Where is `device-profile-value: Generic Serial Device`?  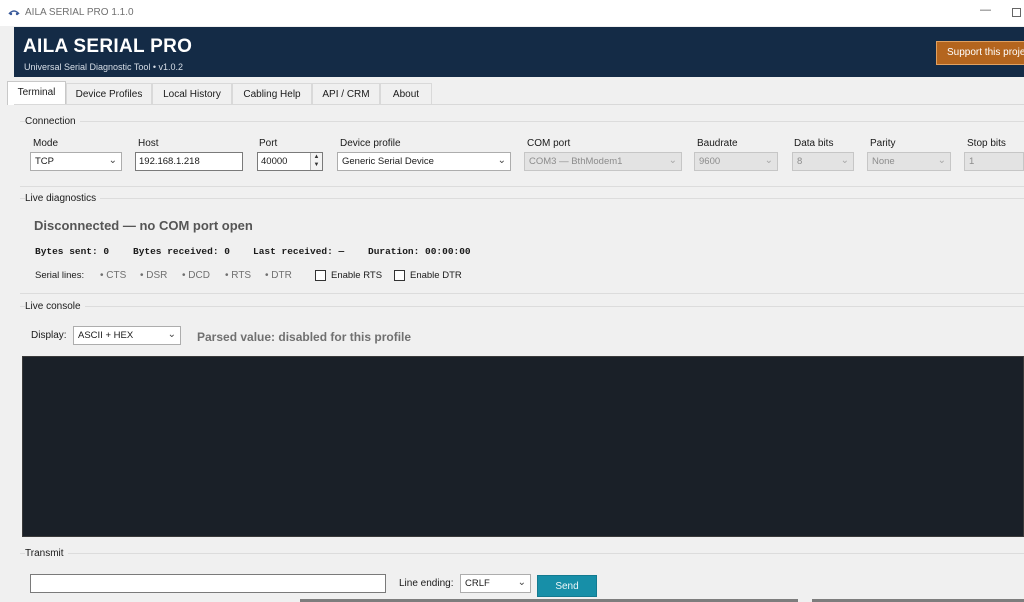 device-profile-value: Generic Serial Device is located at coordinates (388, 161).